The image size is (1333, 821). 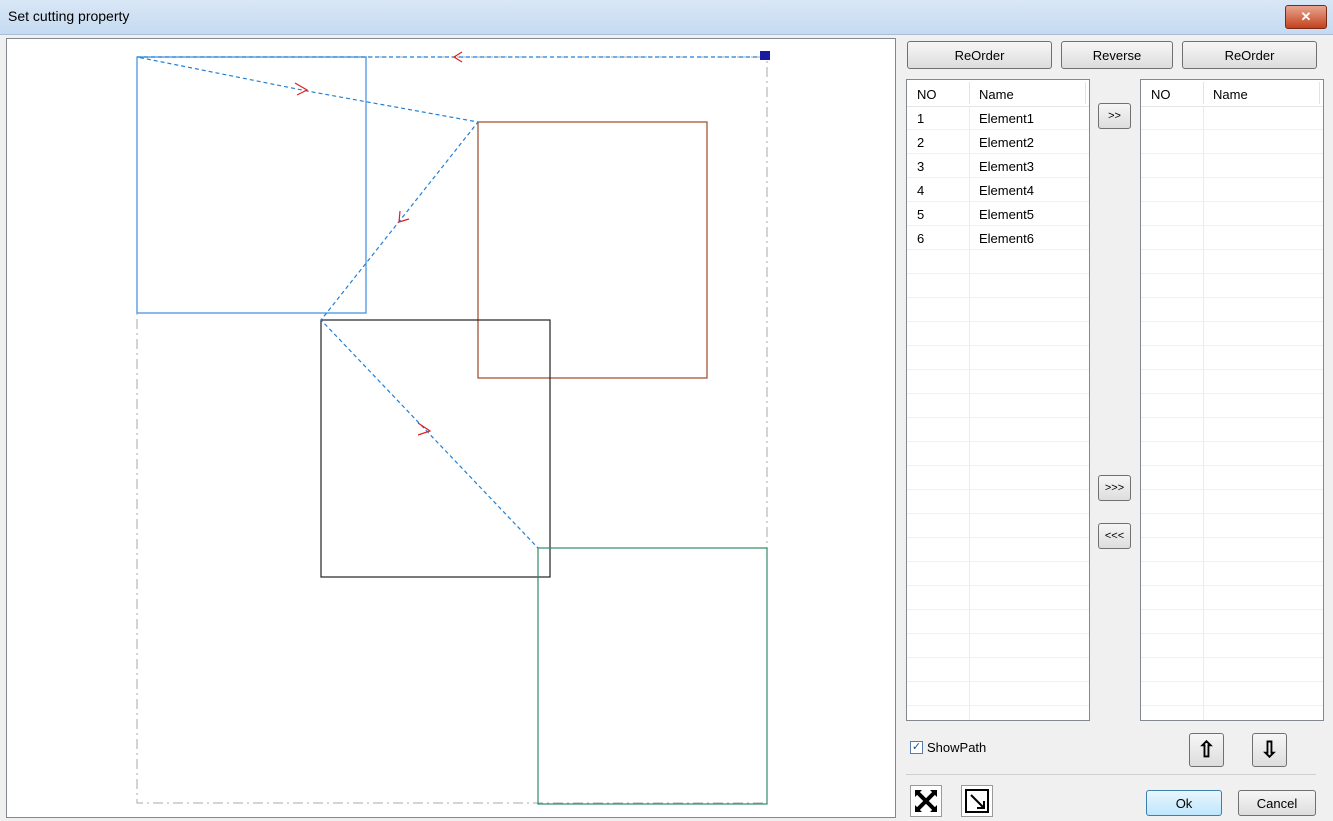 What do you see at coordinates (1006, 190) in the screenshot?
I see `row-name: Element4` at bounding box center [1006, 190].